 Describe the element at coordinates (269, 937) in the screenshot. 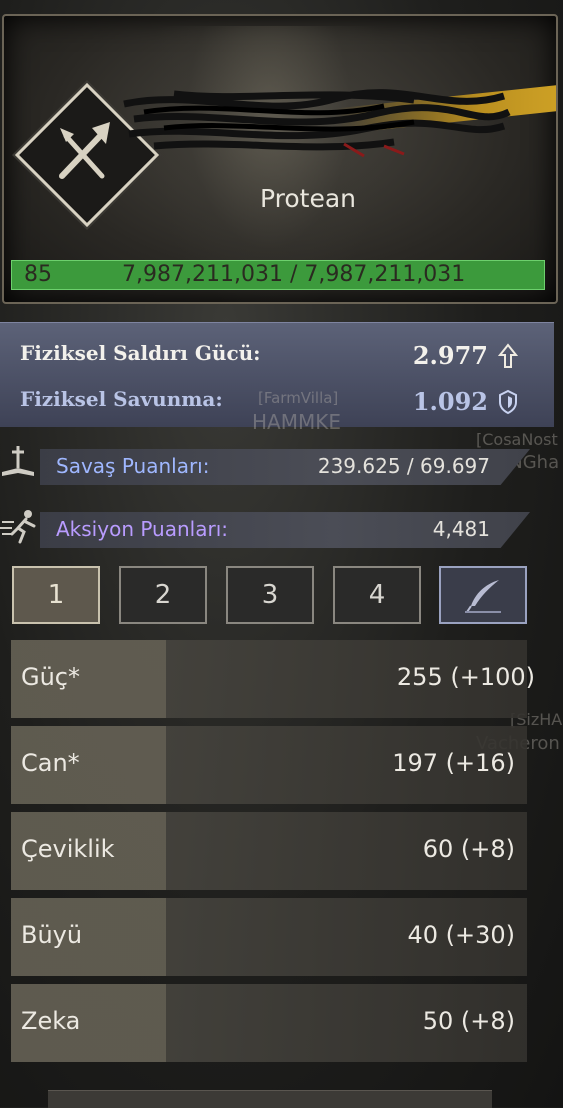

I see `attribute-row-magic: Büyü 40 (+30)` at that location.